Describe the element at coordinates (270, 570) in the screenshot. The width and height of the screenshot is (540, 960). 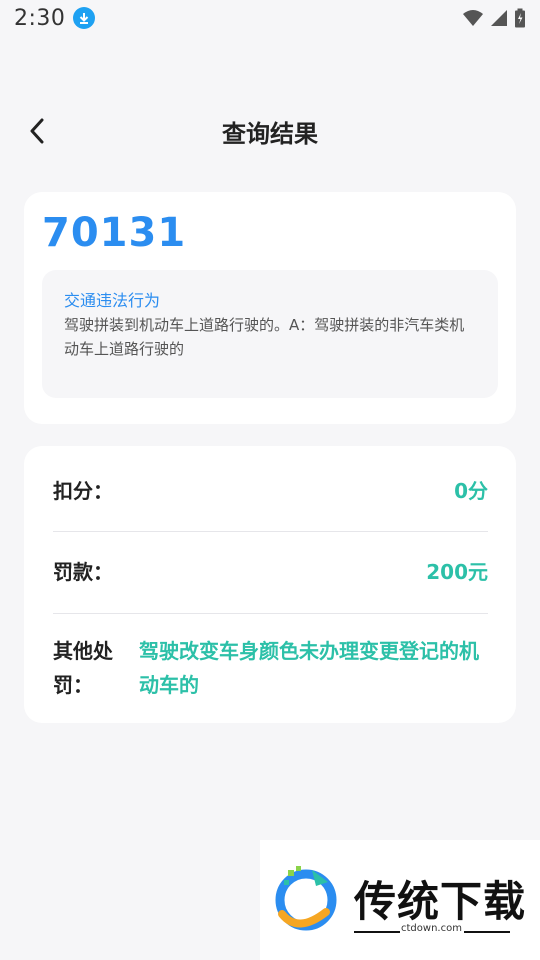
I see `fine-row: 罚款： 200元` at that location.